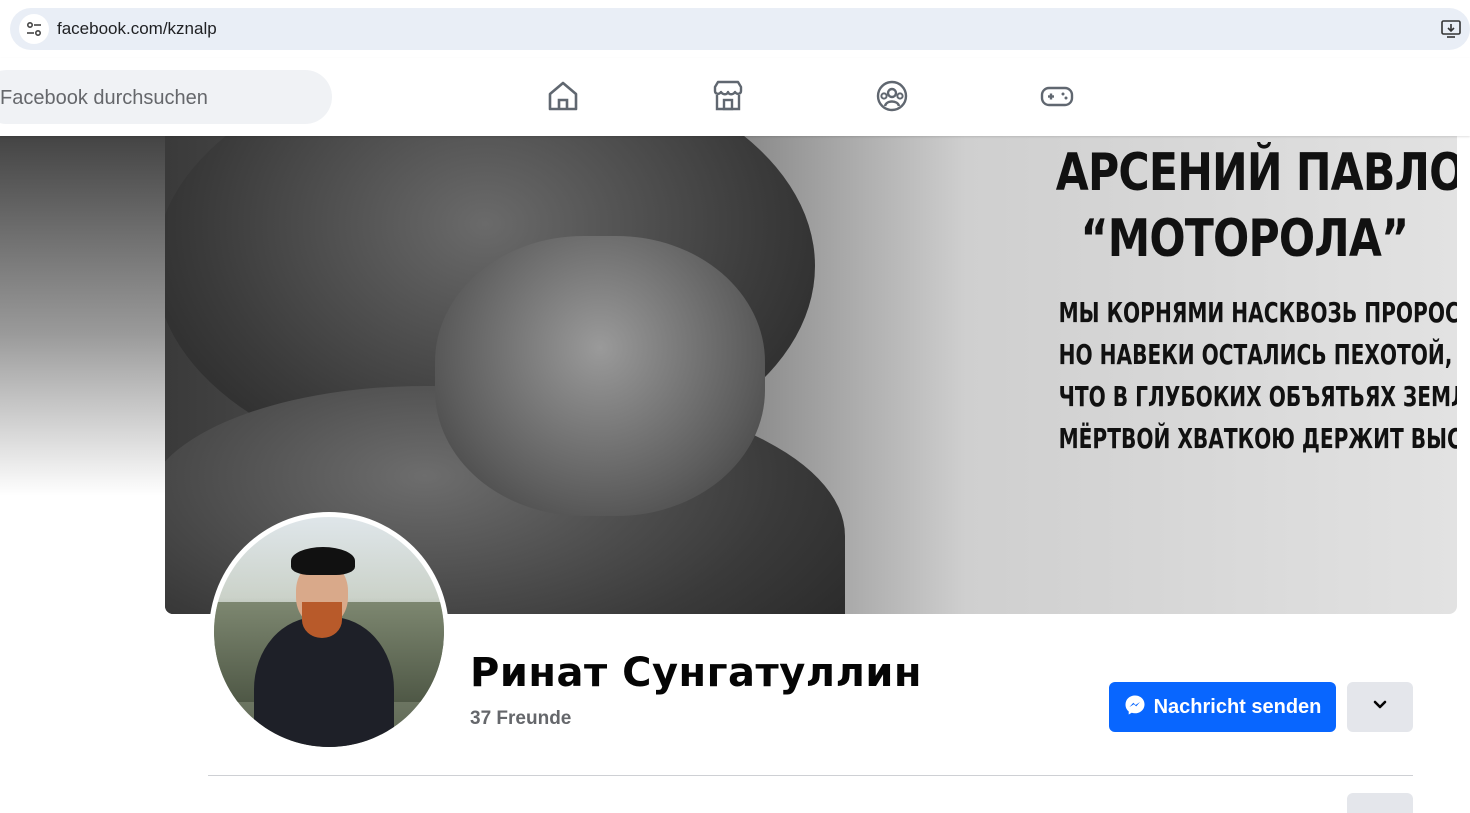 The image size is (1470, 813). I want to click on cover-title-line2: “МОТОРОЛА”, so click(1245, 239).